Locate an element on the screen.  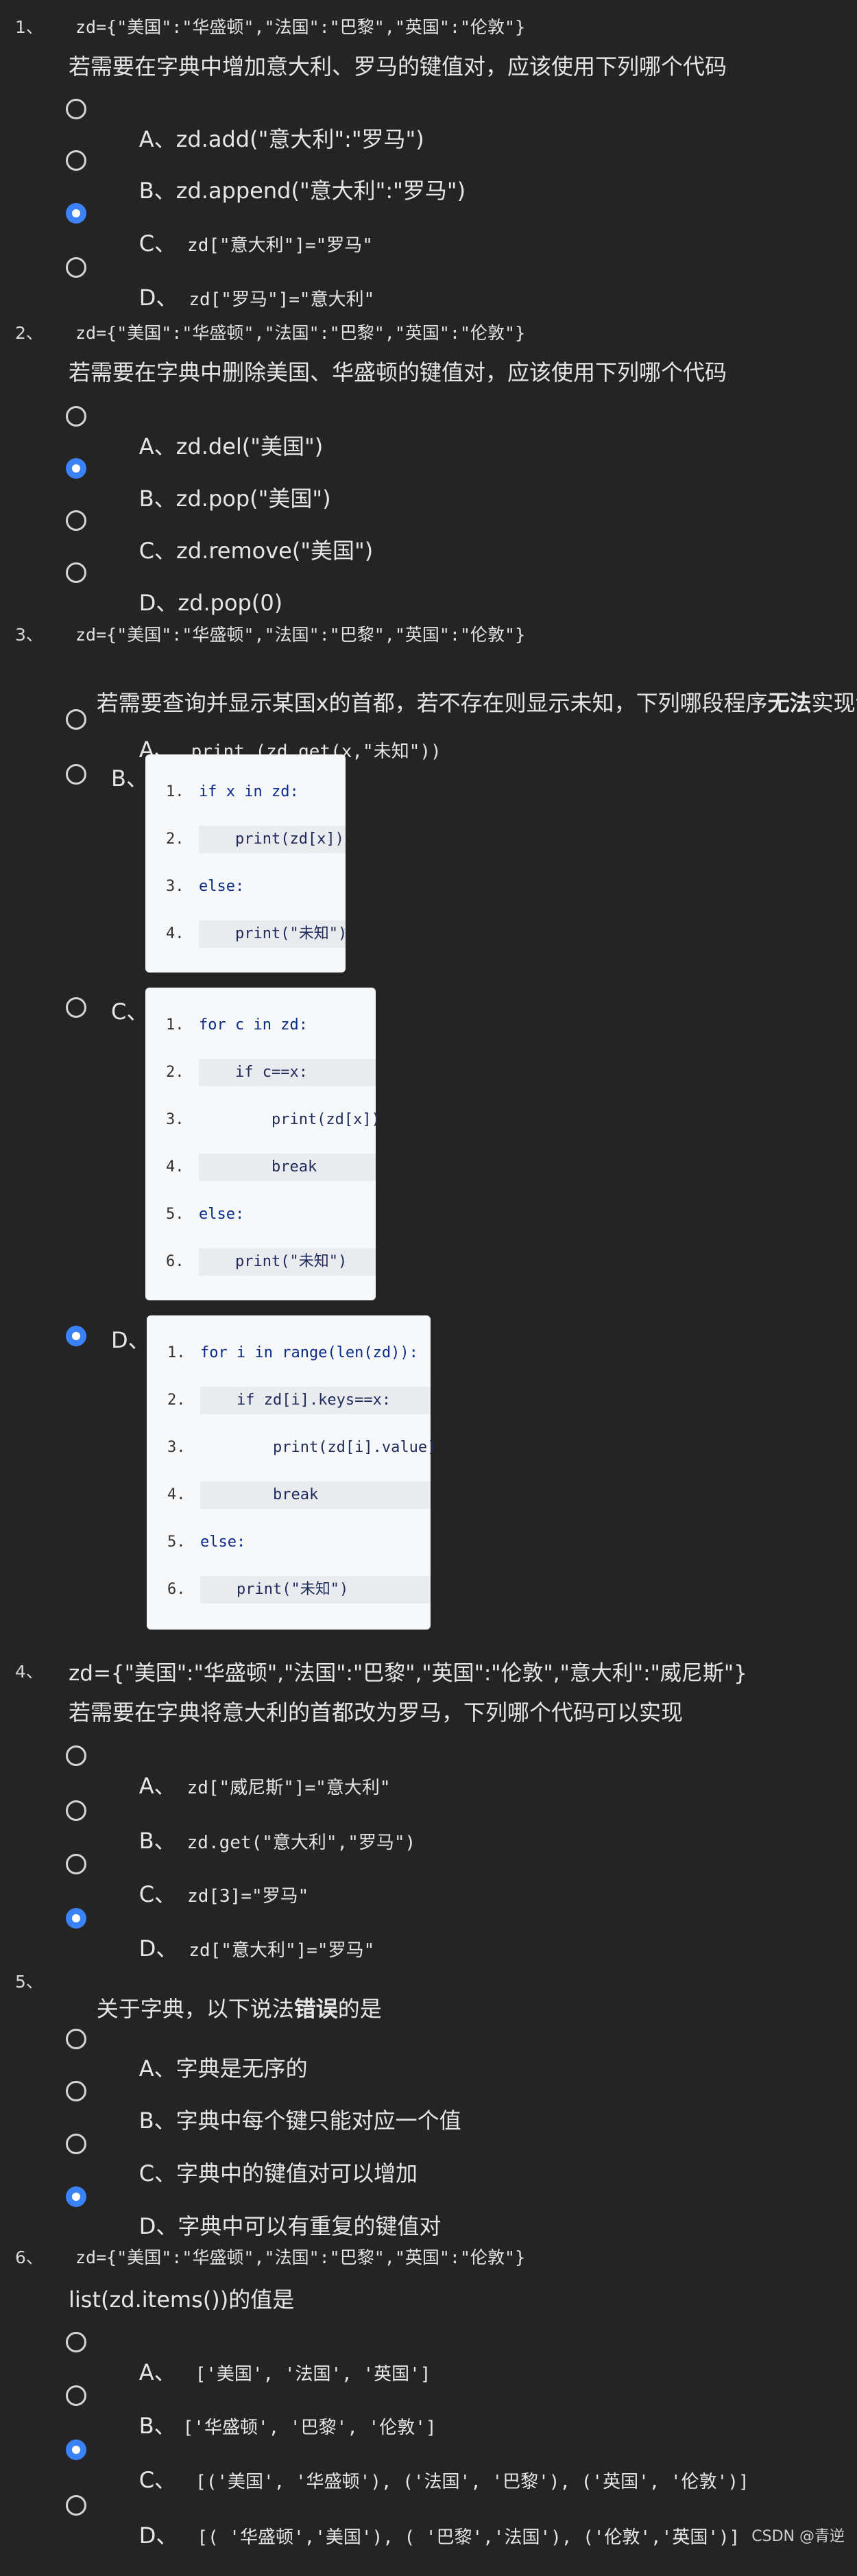
code-text: for c in zd: is located at coordinates (253, 1025).